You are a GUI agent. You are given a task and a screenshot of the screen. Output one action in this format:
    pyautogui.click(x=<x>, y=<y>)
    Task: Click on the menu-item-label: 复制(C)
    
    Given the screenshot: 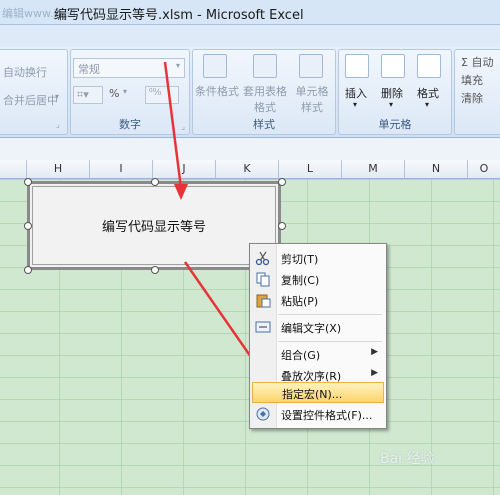 What is the action you would take?
    pyautogui.click(x=300, y=280)
    